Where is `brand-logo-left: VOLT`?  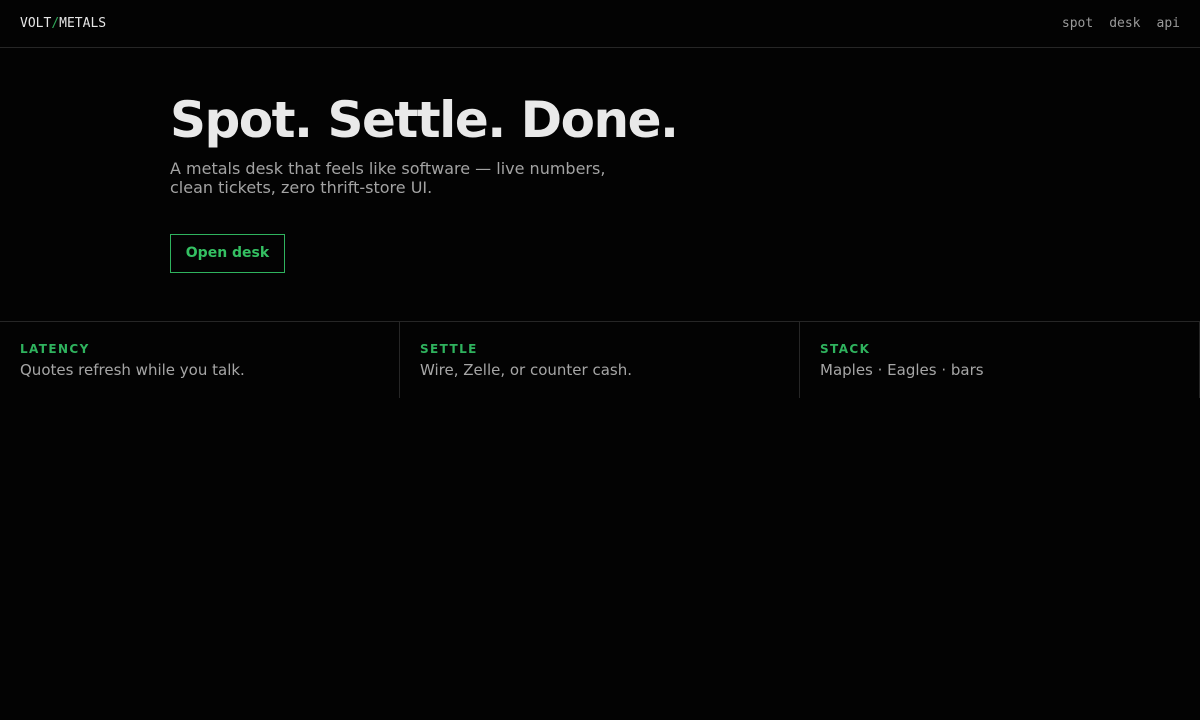 brand-logo-left: VOLT is located at coordinates (36, 23).